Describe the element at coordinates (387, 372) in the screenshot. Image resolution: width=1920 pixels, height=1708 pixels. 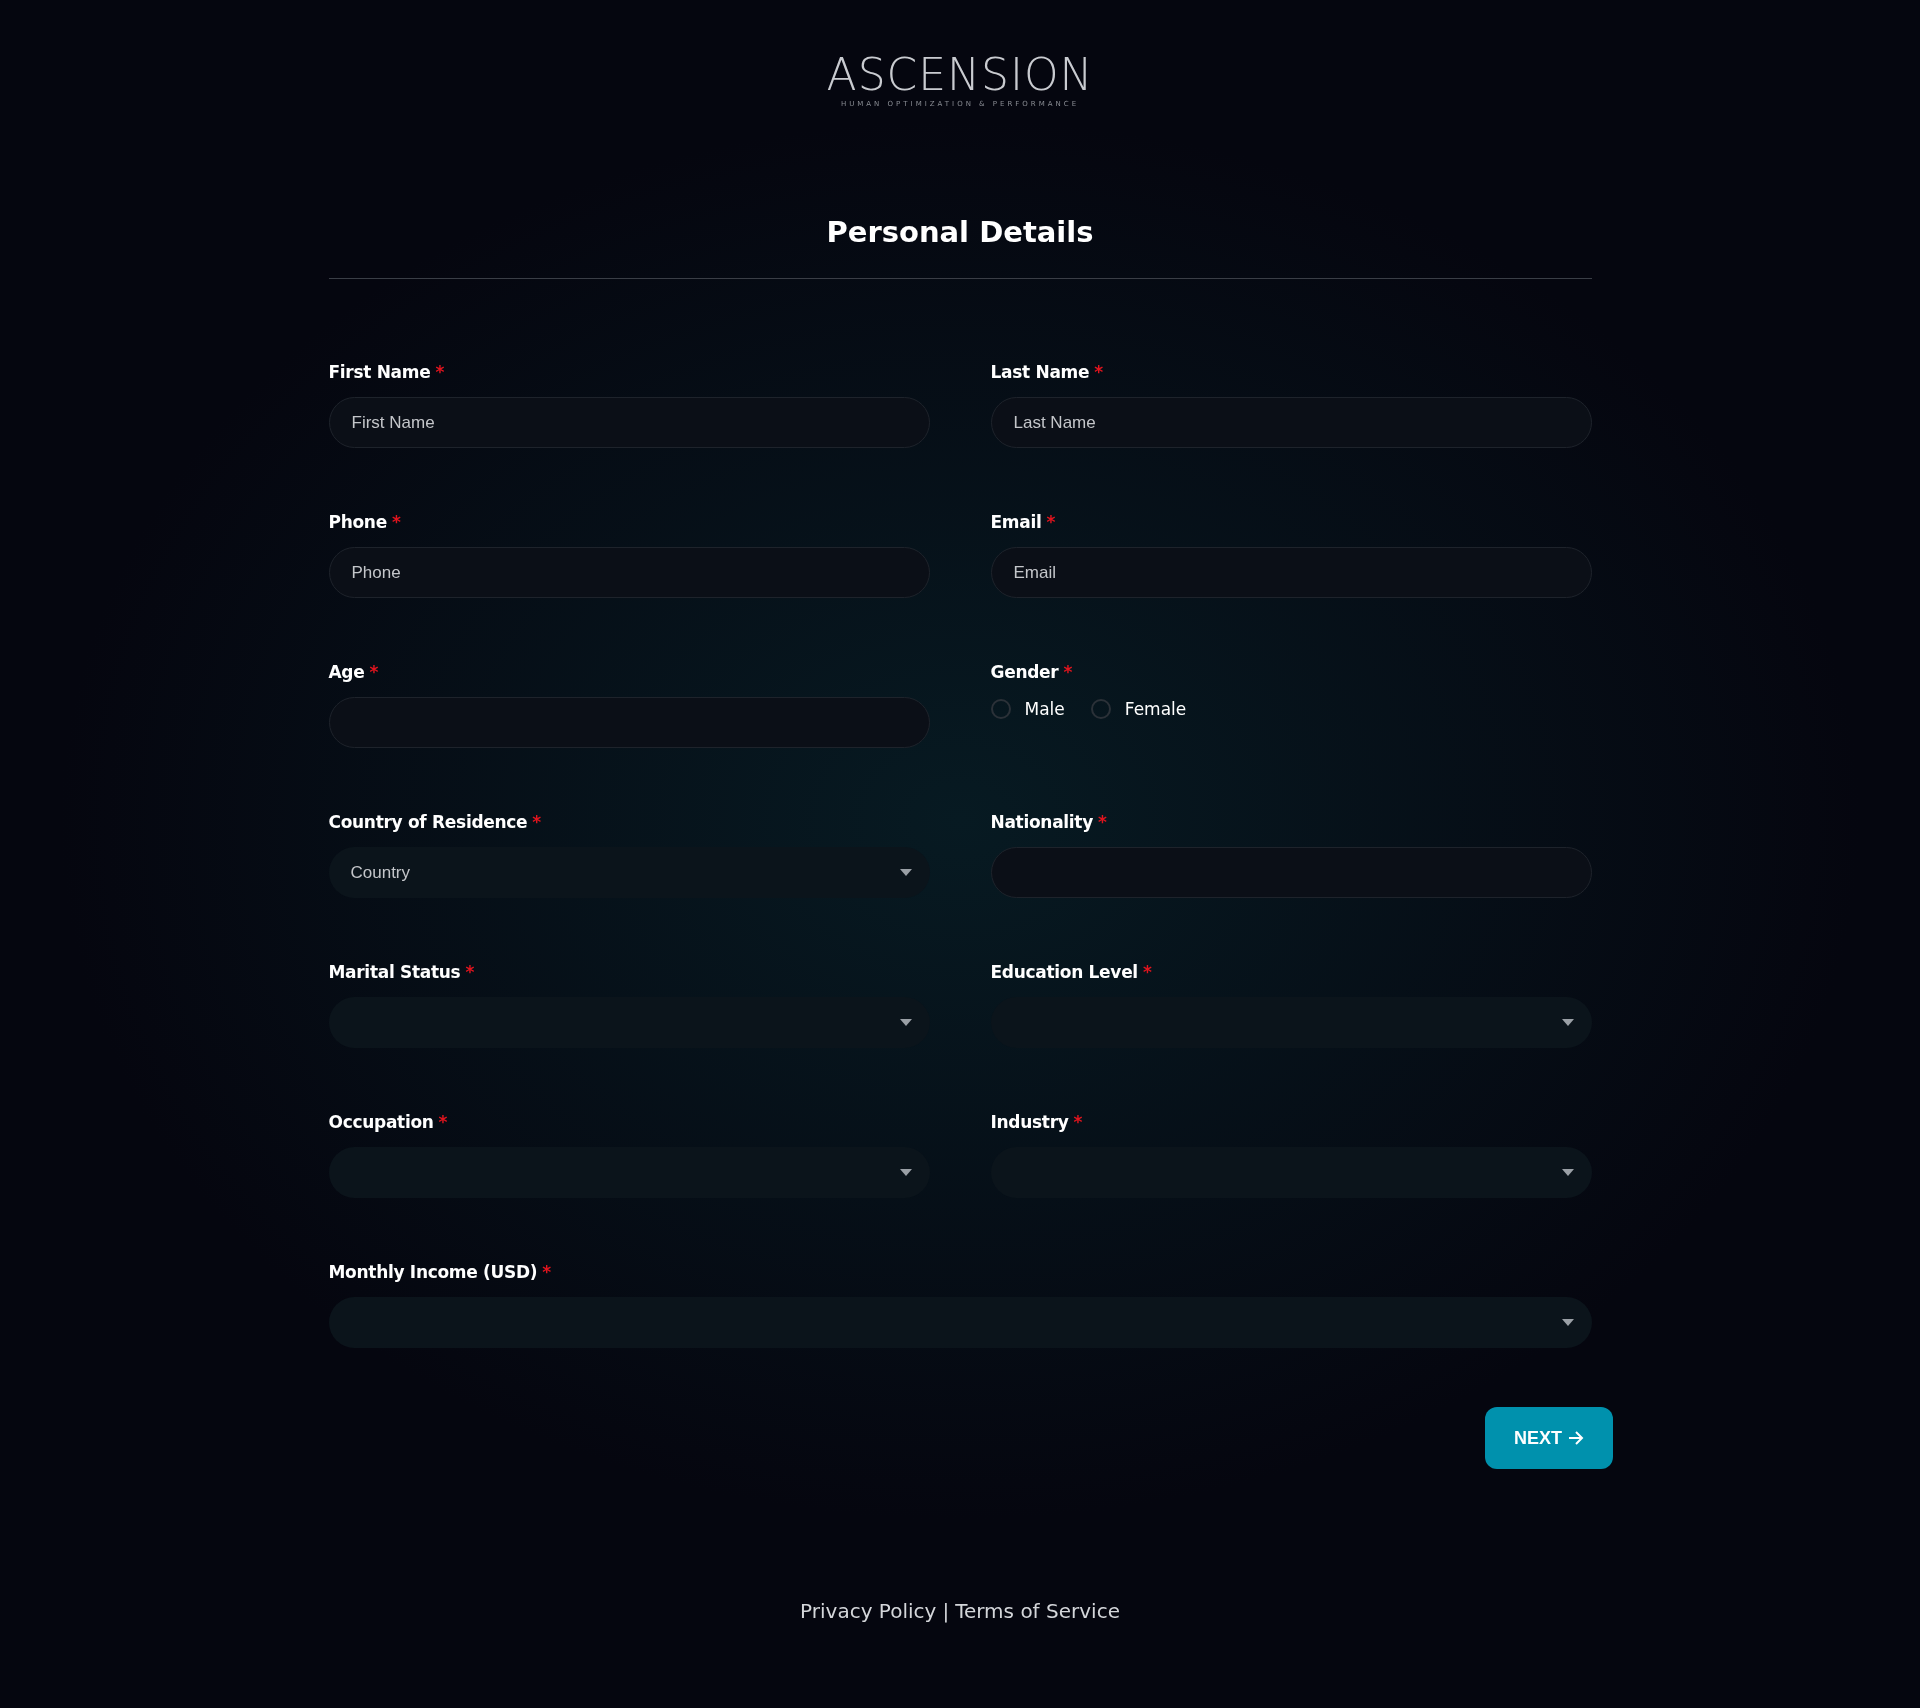
I see `field-label: First Name *` at that location.